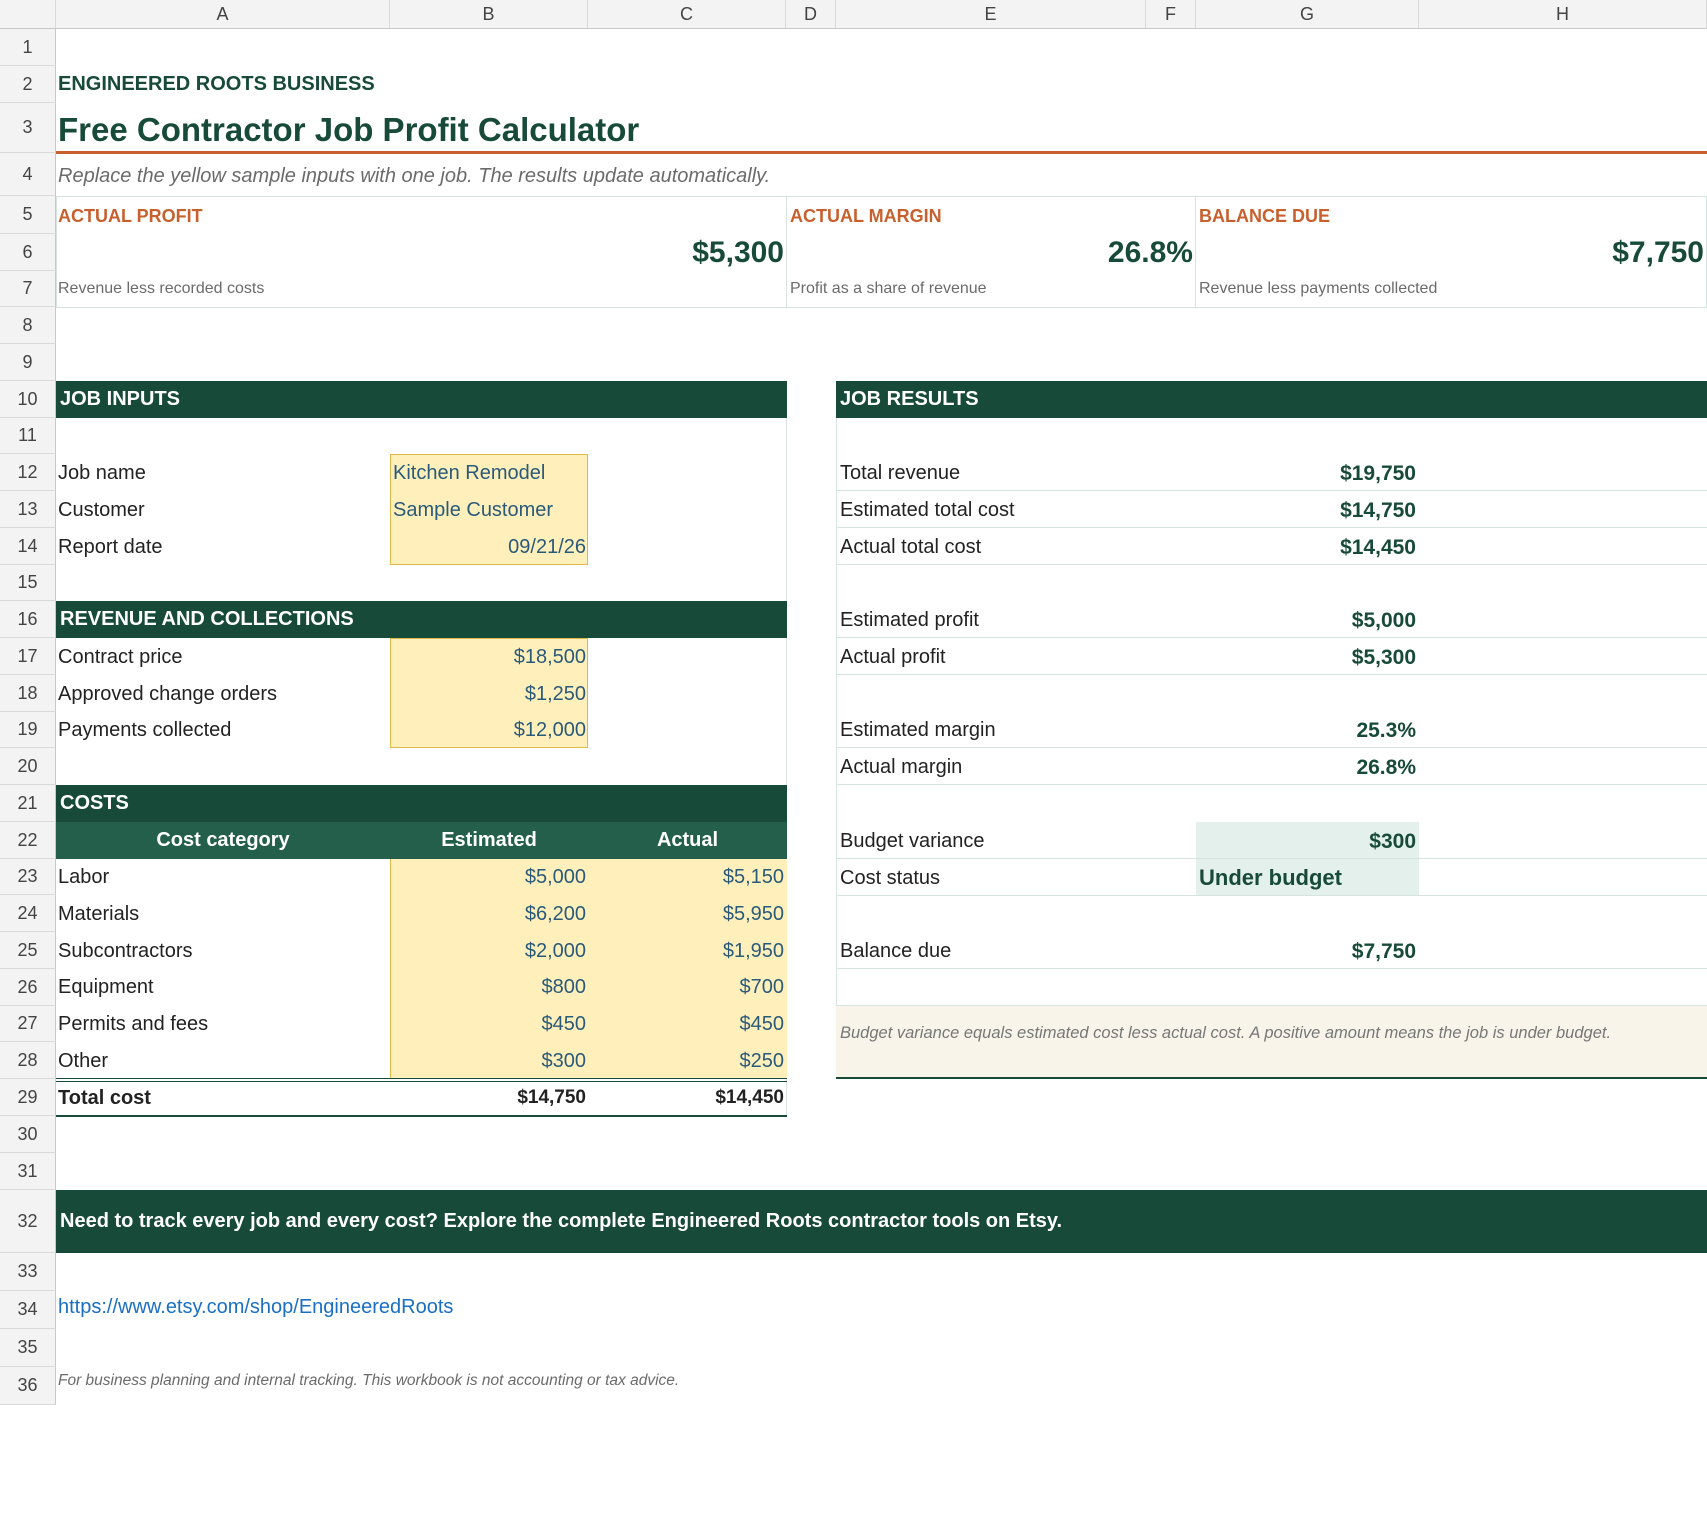  I want to click on actual-profit-value: $5,300, so click(1383, 657).